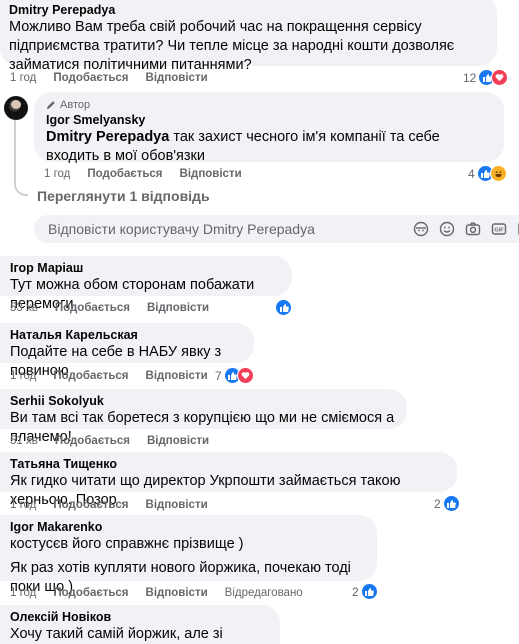 This screenshot has height=644, width=519. I want to click on comment-author: Ігор Маріаш, so click(146, 268).